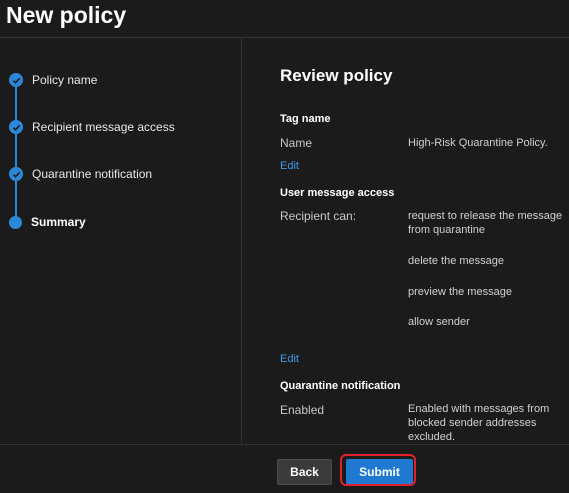  I want to click on submit-button: Submit, so click(379, 472).